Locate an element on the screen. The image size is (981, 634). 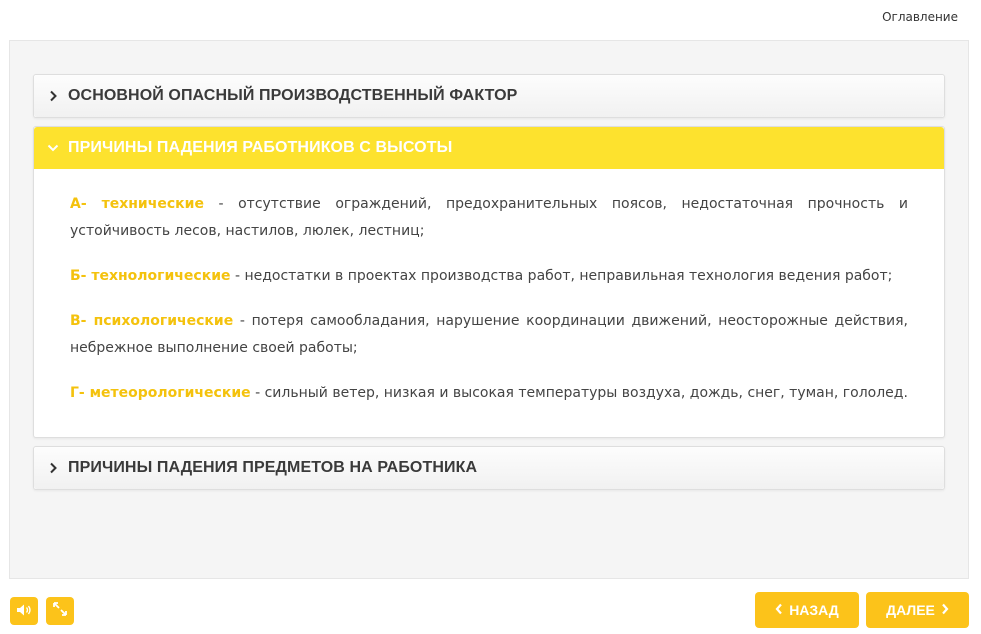
accordion-header-falls-from-height: ПРИЧИНЫ ПАДЕНИЯ РАБОТНИКОВ С ВЫСОТЫ is located at coordinates (489, 148).